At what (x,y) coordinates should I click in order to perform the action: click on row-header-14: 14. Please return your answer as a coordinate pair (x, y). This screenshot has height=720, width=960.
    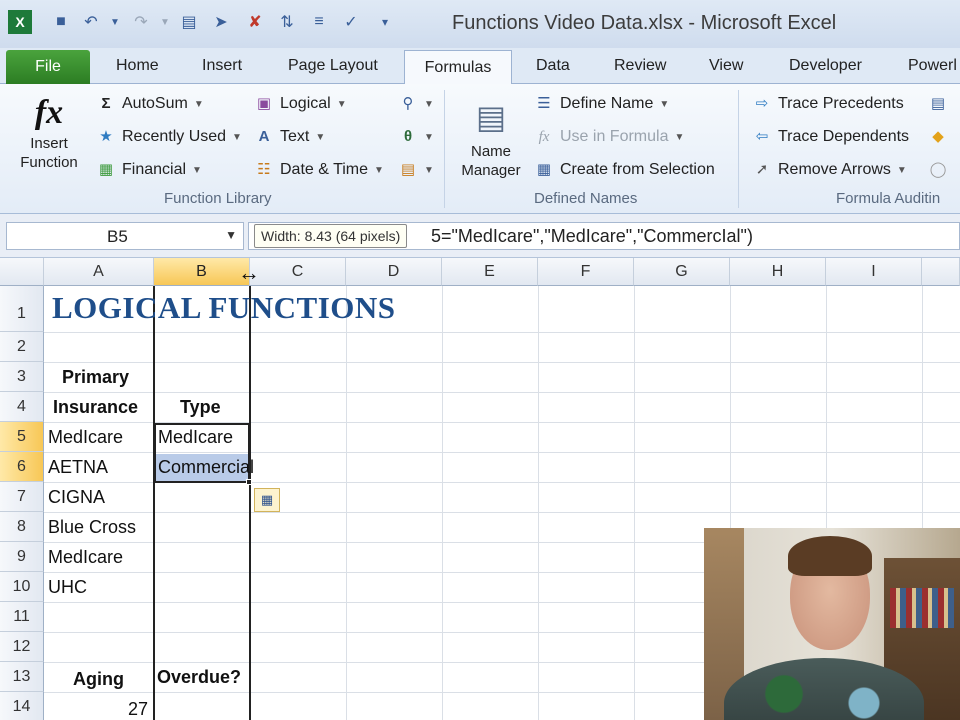
    Looking at the image, I should click on (22, 706).